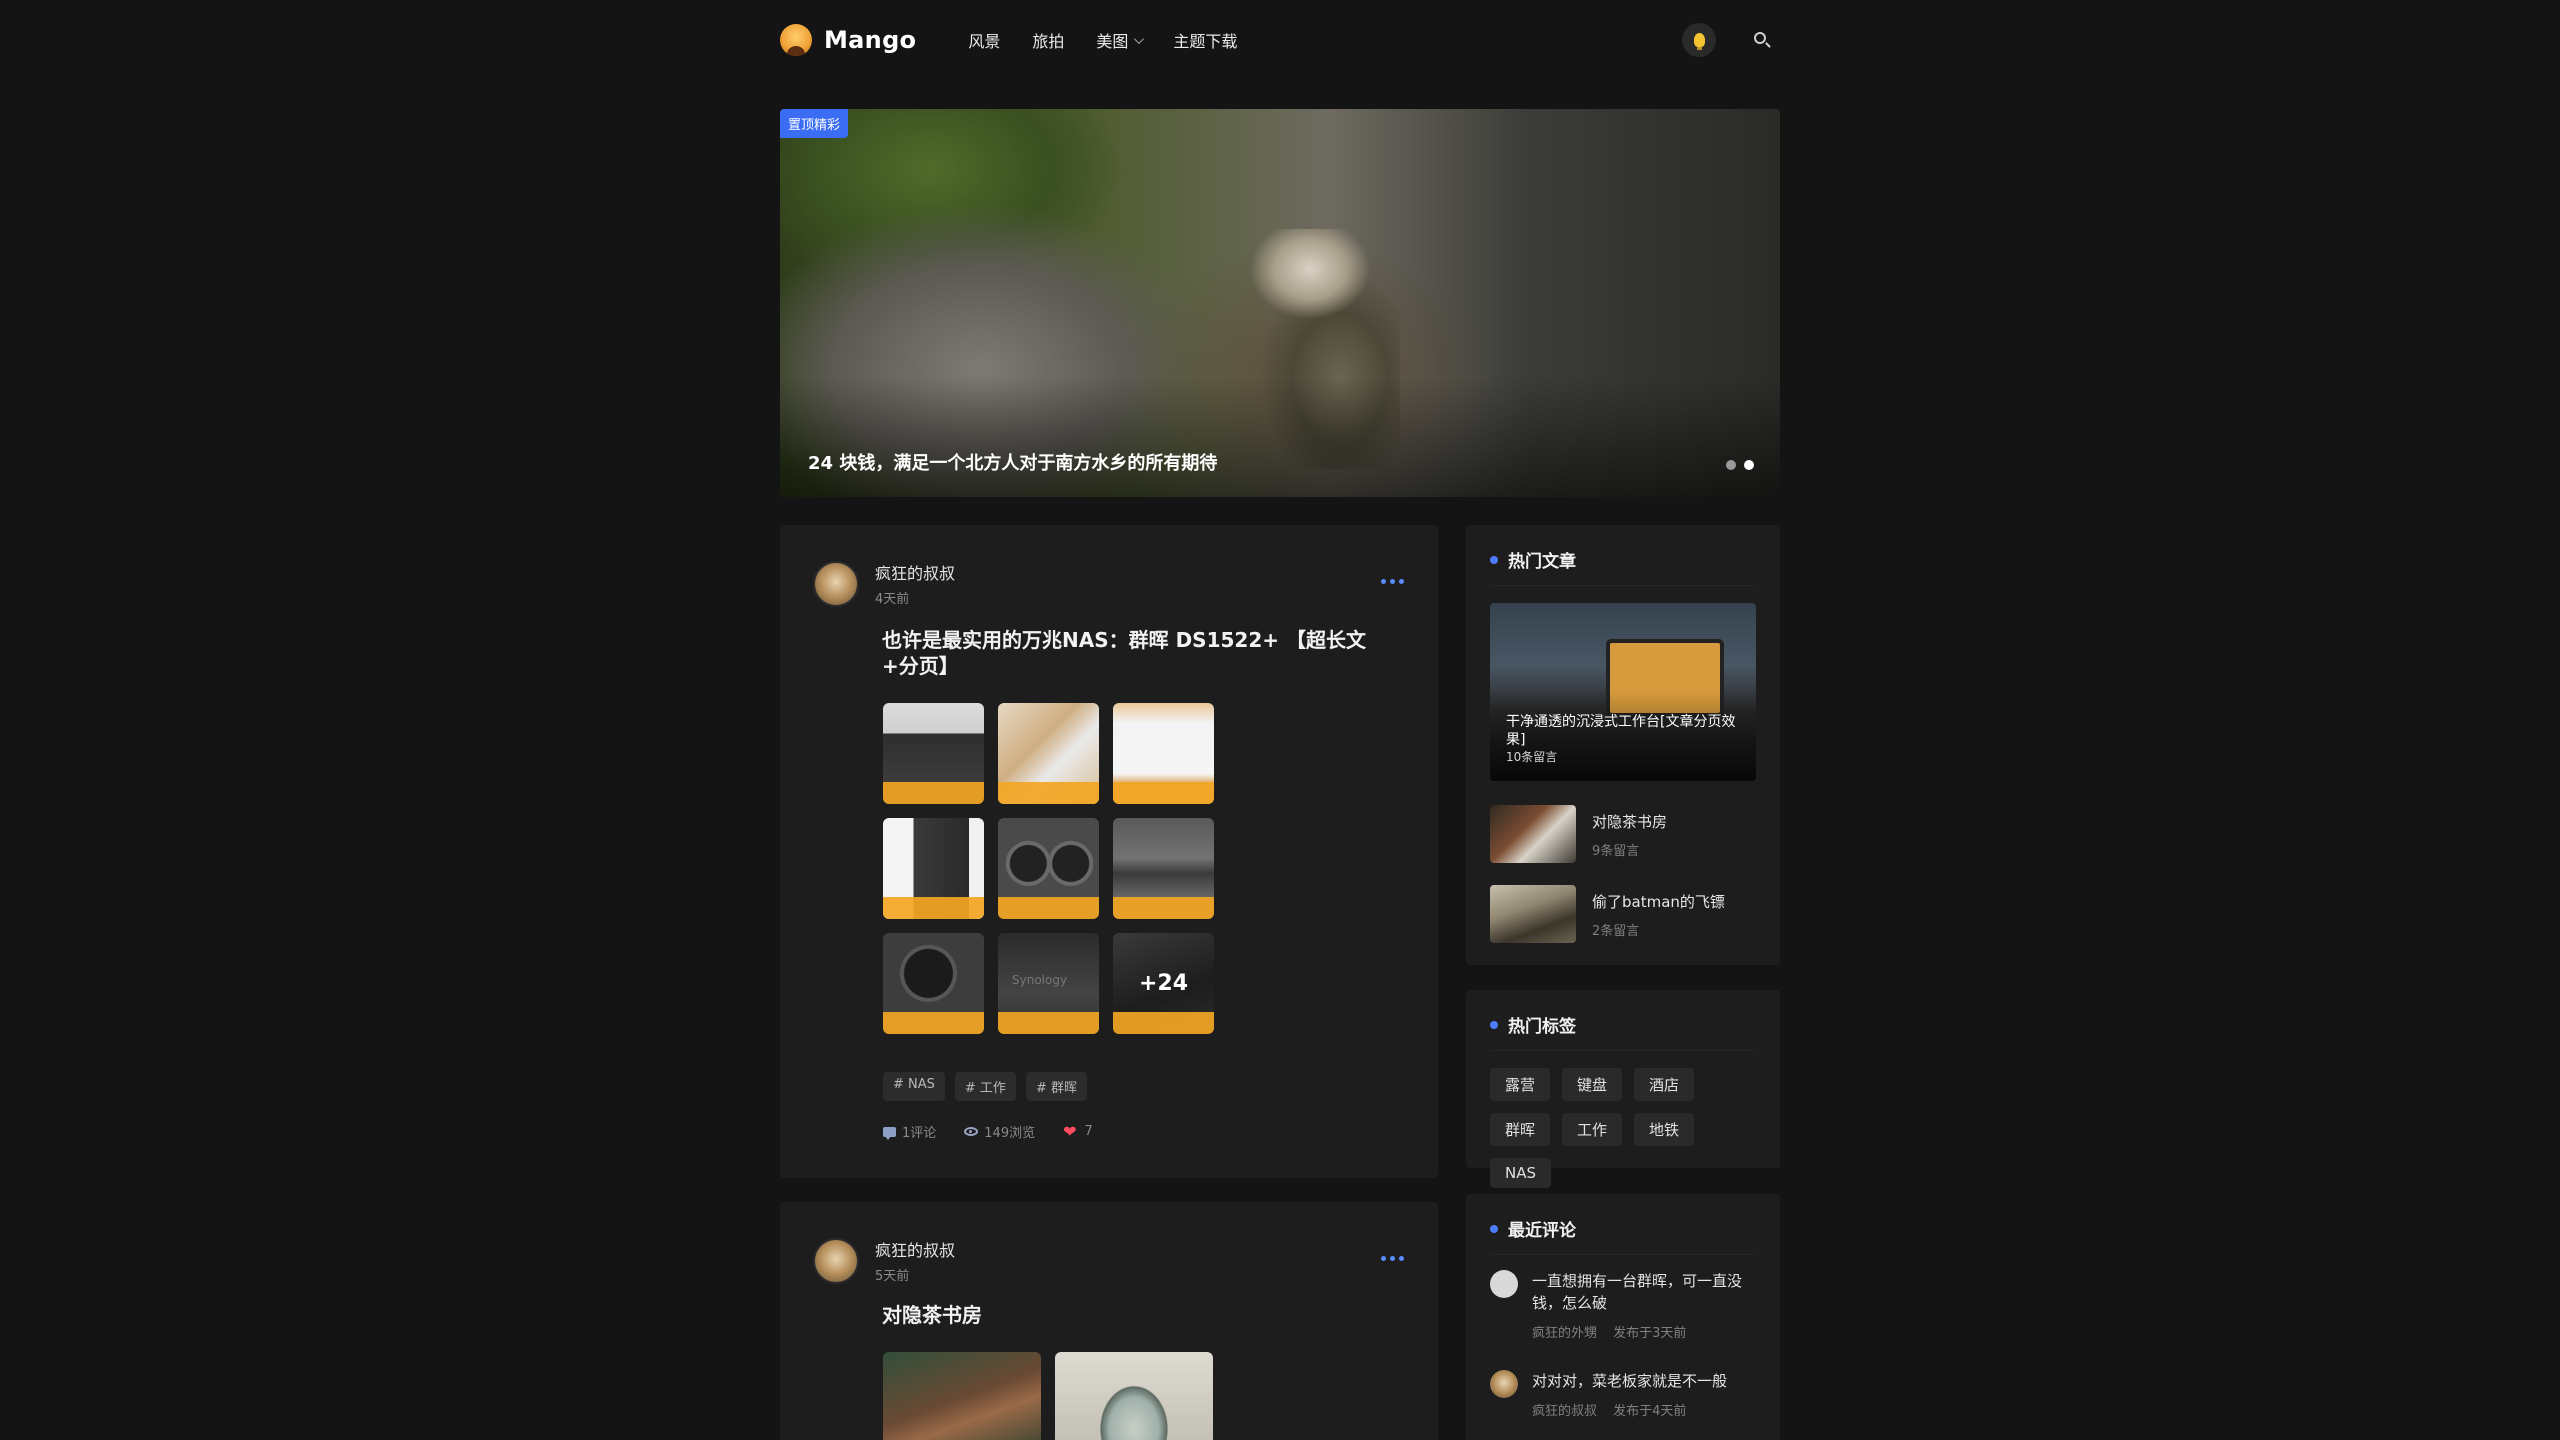 Image resolution: width=2560 pixels, height=1440 pixels. I want to click on tag-synology: # 群晖, so click(1056, 1086).